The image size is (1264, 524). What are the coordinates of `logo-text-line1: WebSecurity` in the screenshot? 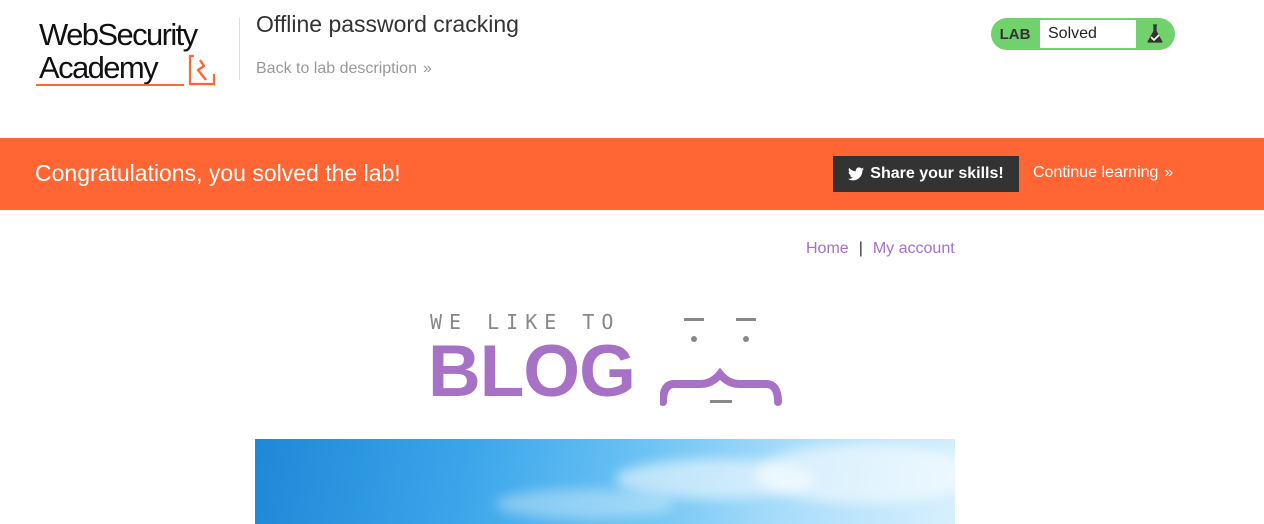 It's located at (118, 34).